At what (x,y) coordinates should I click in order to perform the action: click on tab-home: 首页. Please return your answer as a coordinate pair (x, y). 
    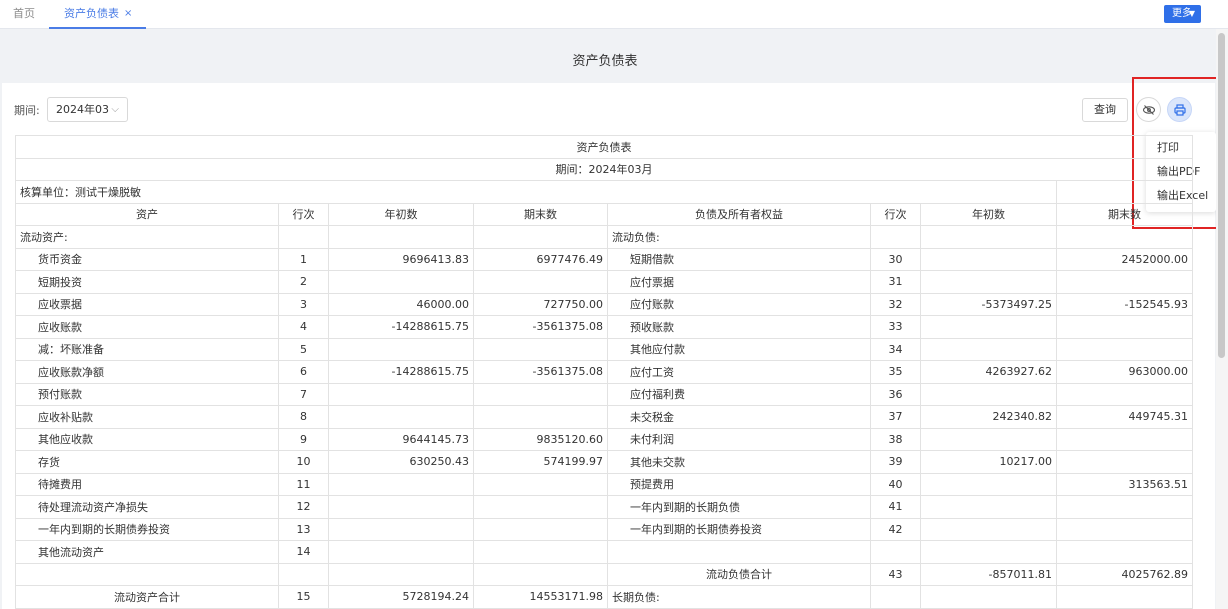
    Looking at the image, I should click on (24, 14).